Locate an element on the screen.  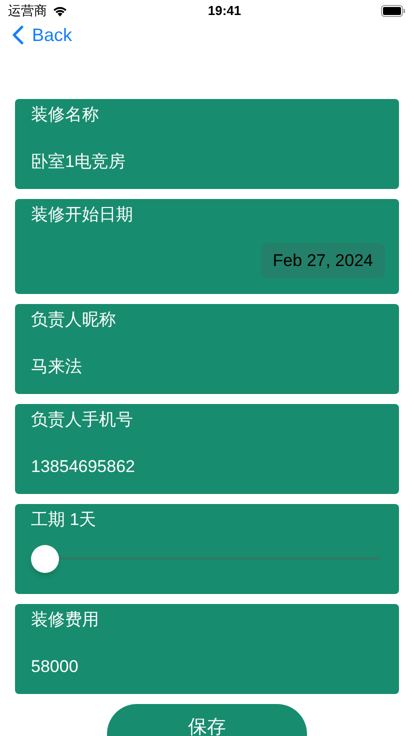
field-label: 装修名称 is located at coordinates (65, 115).